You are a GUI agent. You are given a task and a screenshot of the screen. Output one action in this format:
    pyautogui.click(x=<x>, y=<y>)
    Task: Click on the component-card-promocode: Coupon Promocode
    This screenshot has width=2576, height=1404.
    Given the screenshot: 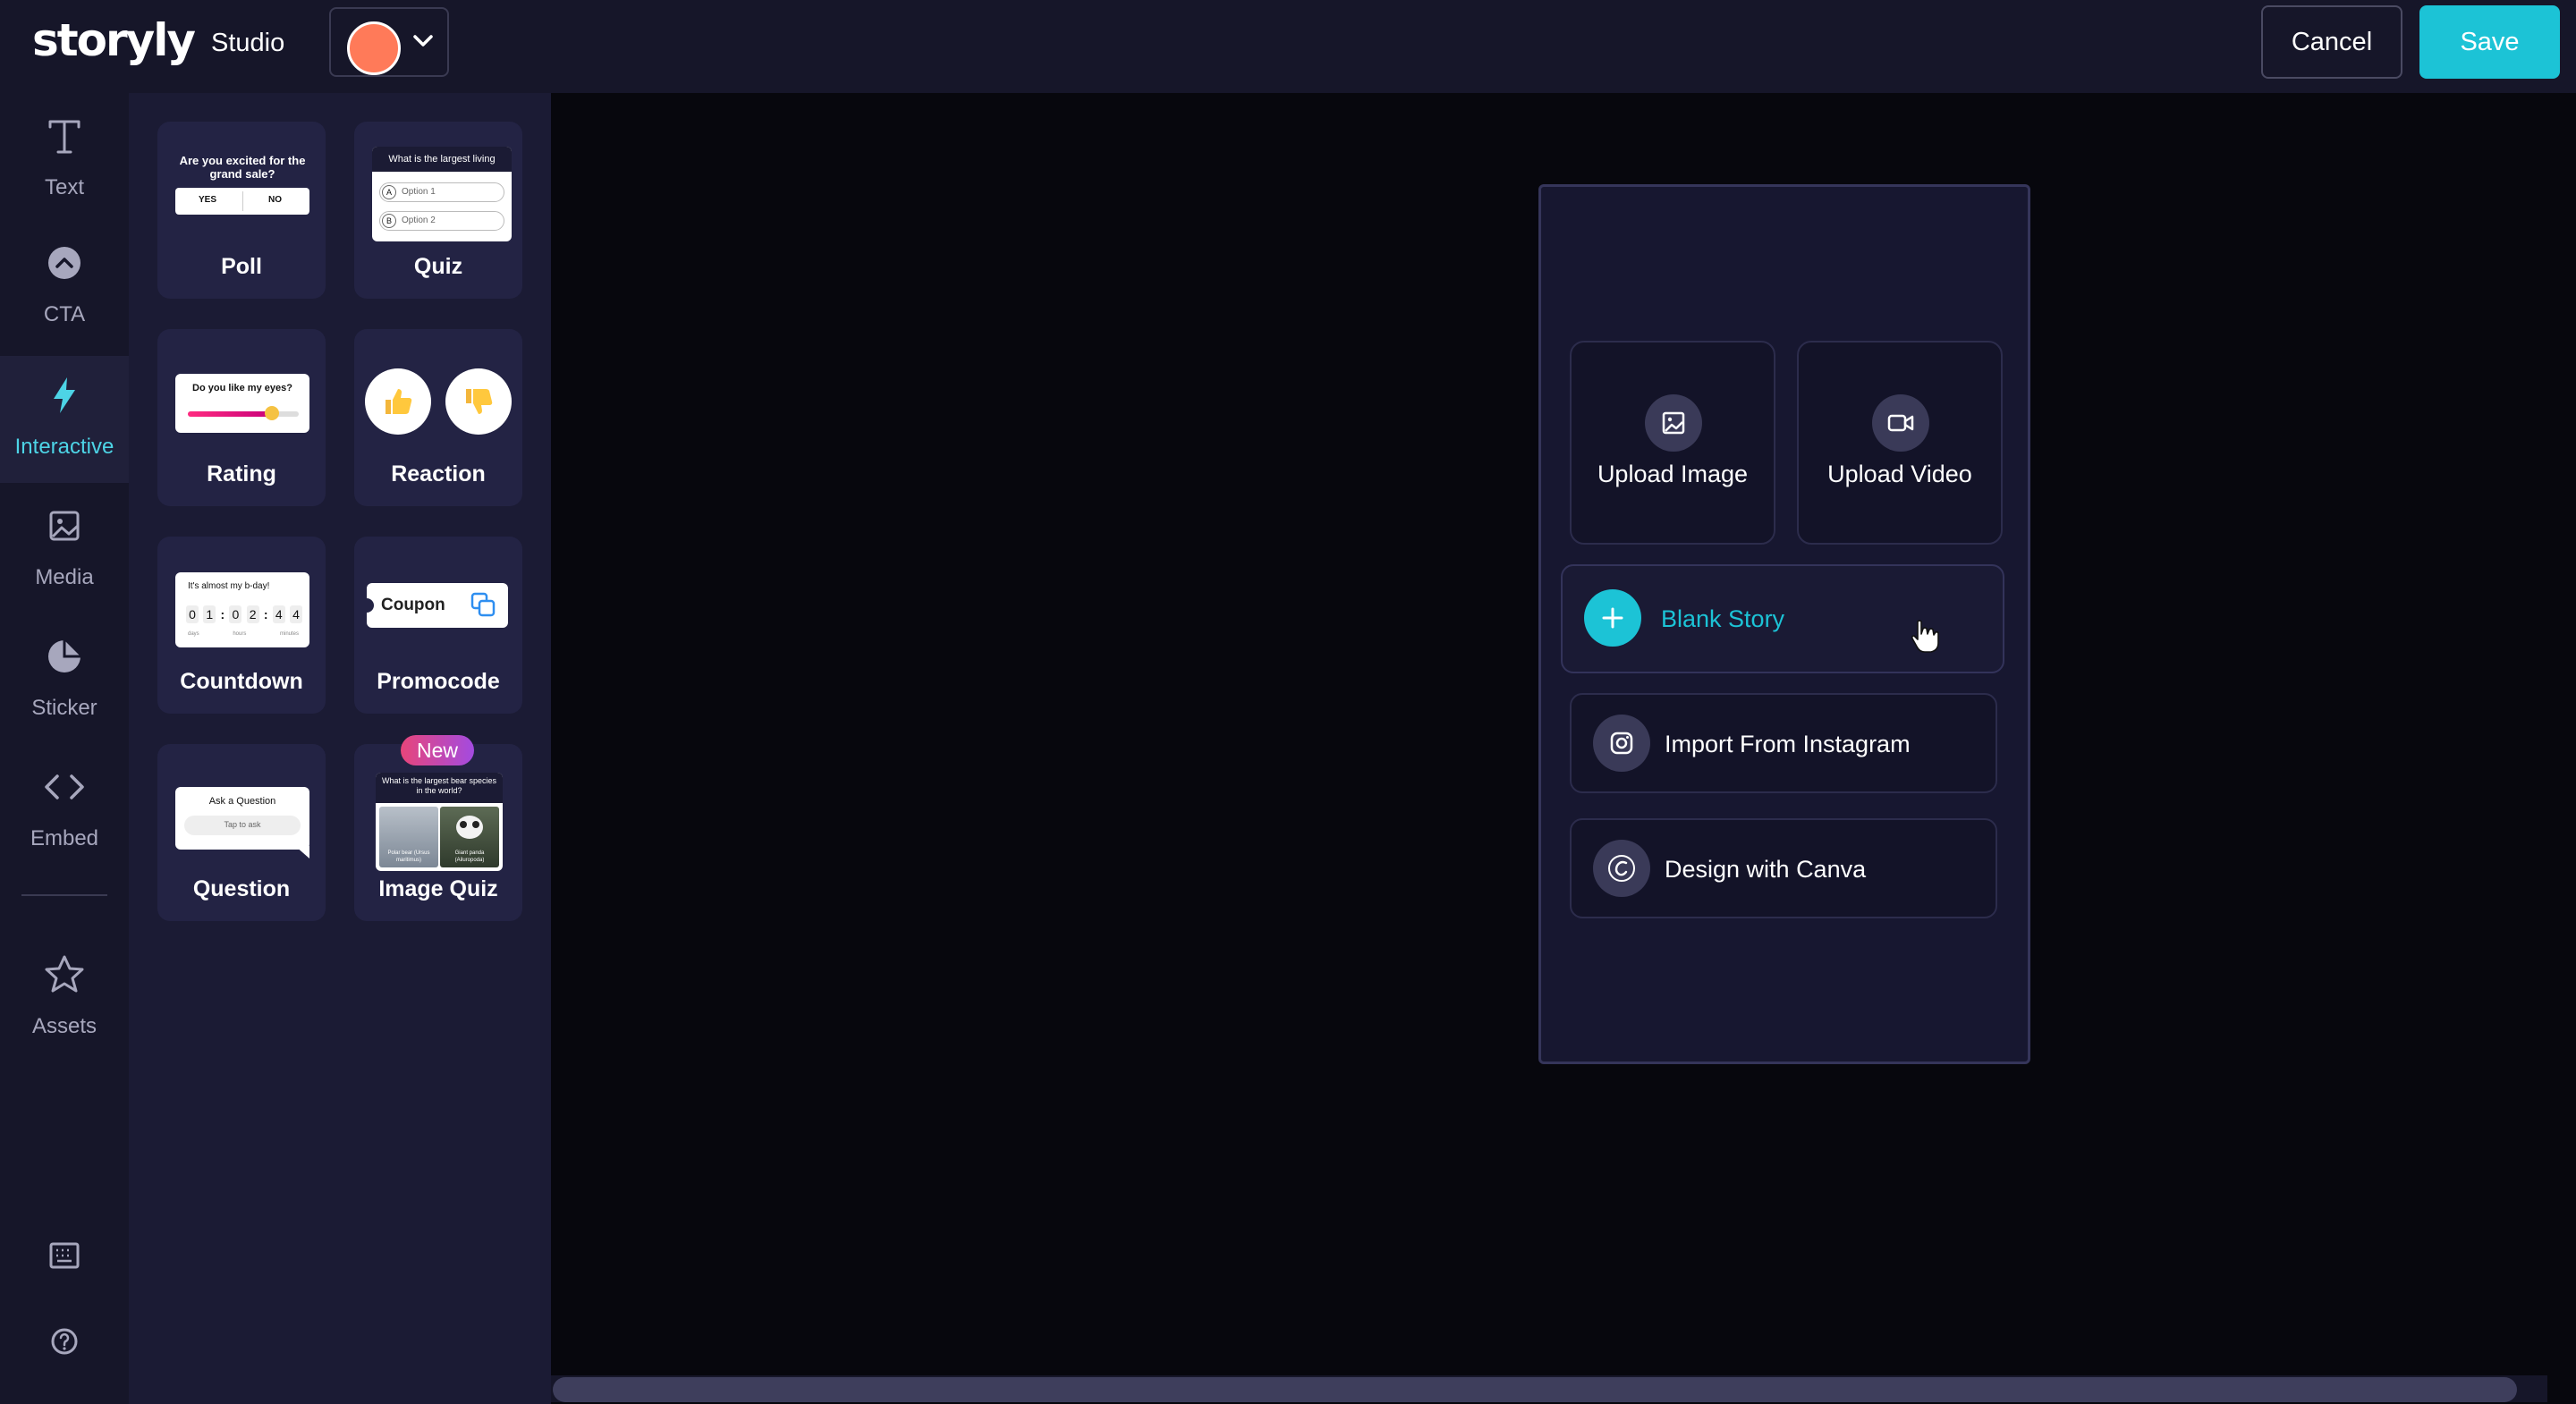 What is the action you would take?
    pyautogui.click(x=438, y=626)
    